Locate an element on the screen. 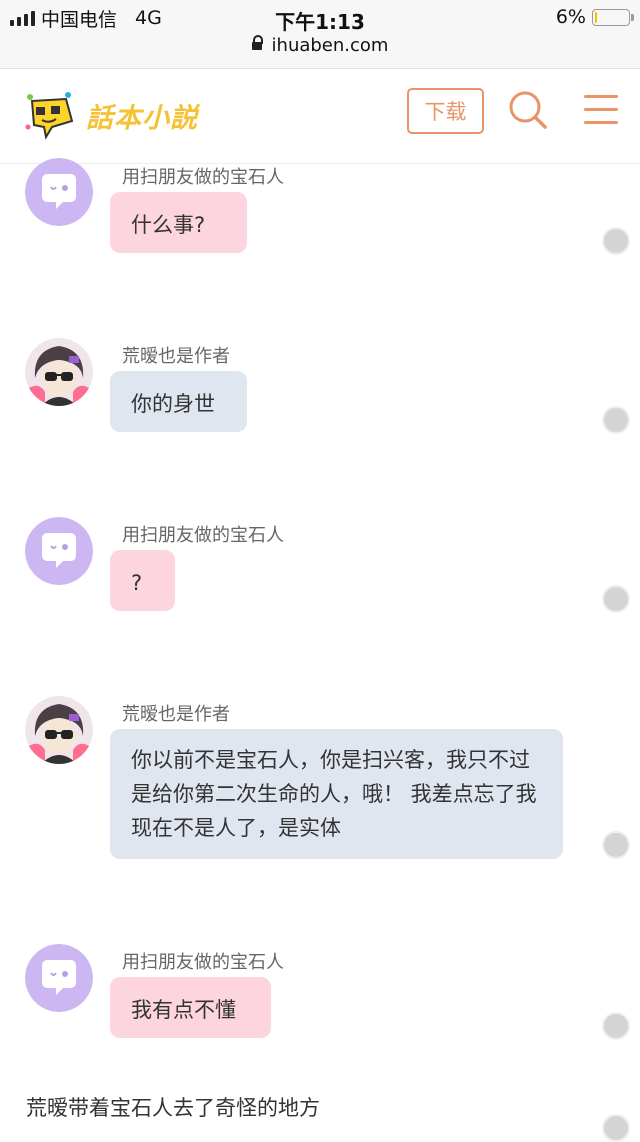 The width and height of the screenshot is (640, 1142). status-right: 6% is located at coordinates (594, 17).